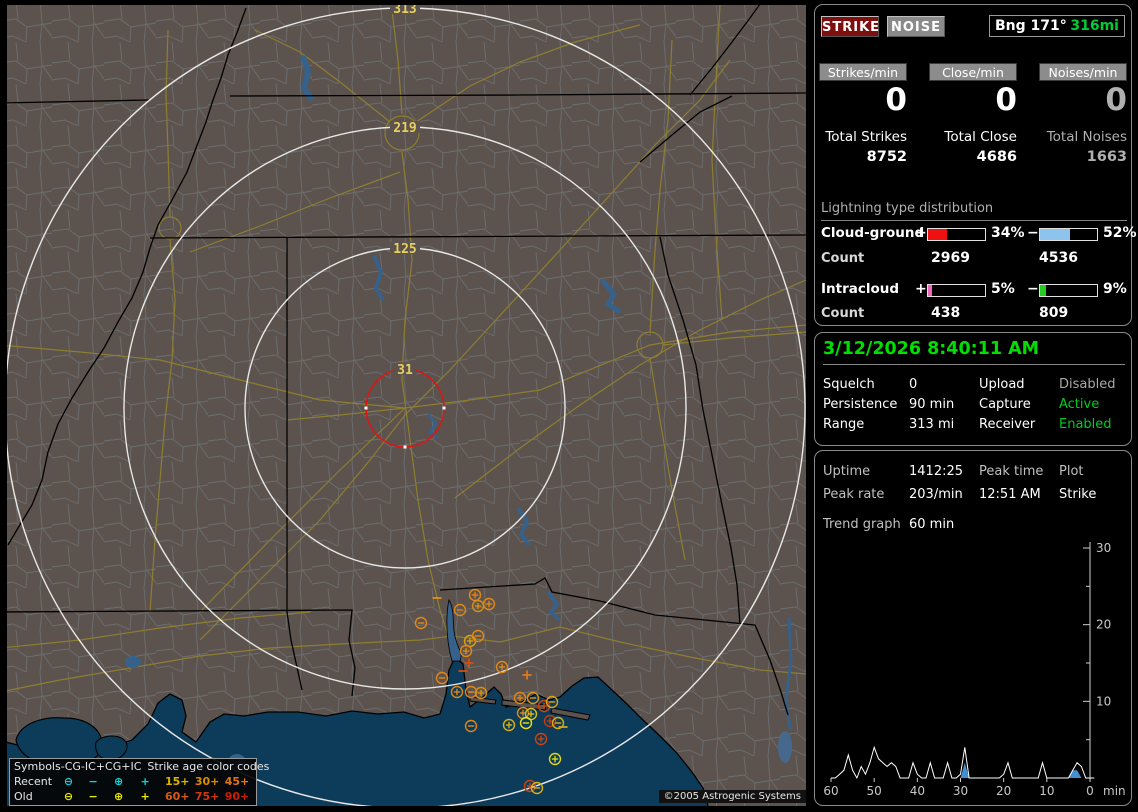  What do you see at coordinates (1033, 233) in the screenshot?
I see `minus-sign: −` at bounding box center [1033, 233].